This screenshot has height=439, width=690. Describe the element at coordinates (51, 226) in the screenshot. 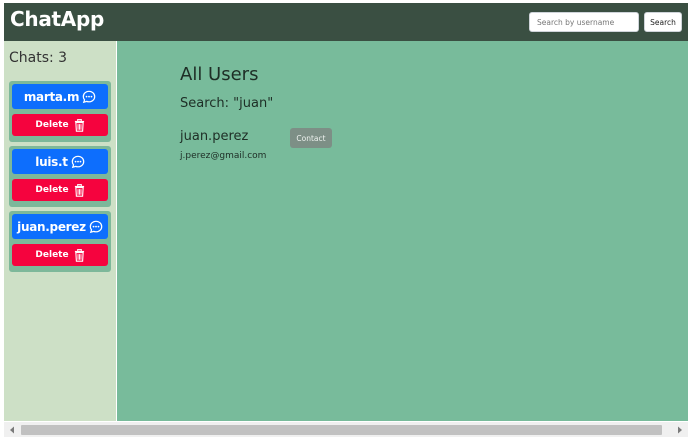

I see `chat-username: juan.perez` at that location.